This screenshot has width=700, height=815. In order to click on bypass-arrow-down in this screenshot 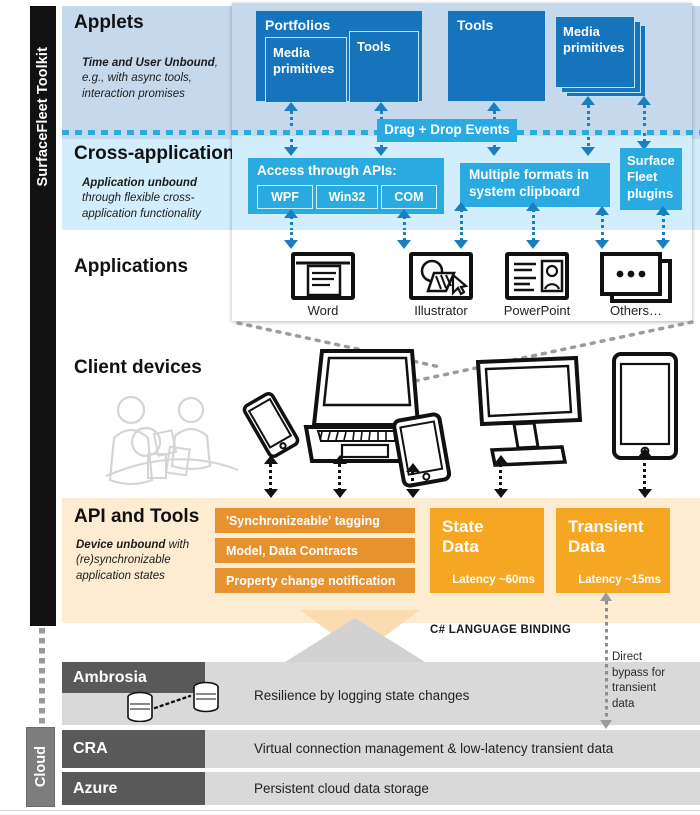, I will do `click(606, 724)`.